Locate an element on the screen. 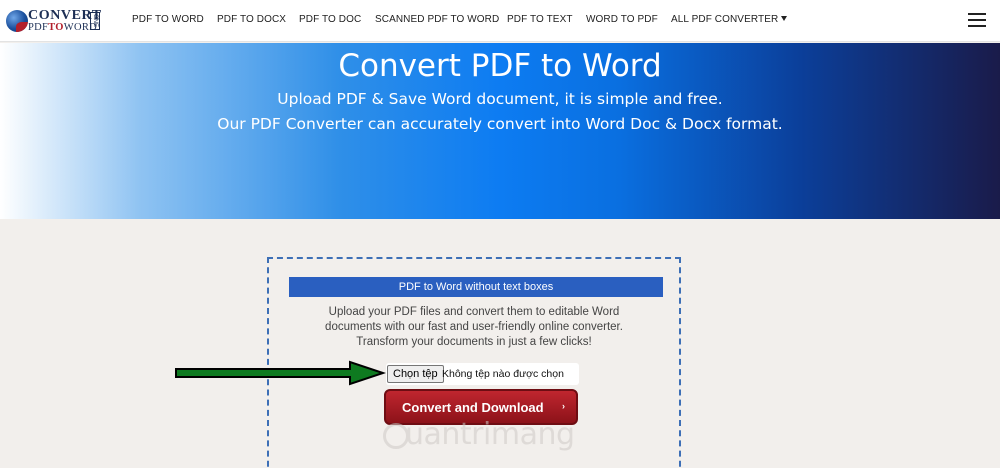  nav-item-scanned-pdf-to-word: SCANNED PDF TO WORD is located at coordinates (437, 19).